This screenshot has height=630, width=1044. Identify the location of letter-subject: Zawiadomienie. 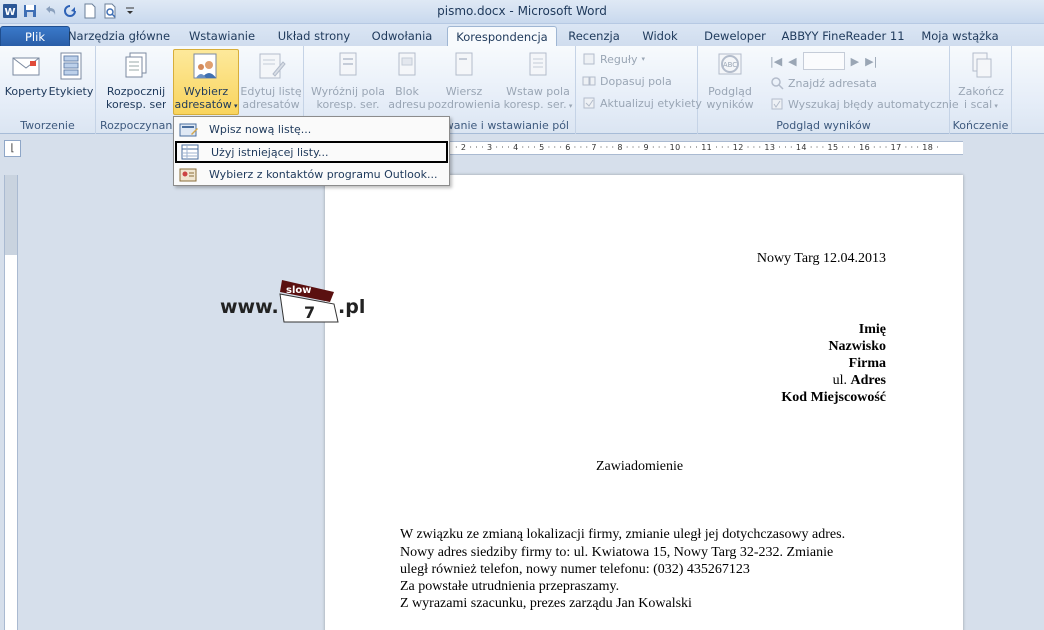
(640, 466).